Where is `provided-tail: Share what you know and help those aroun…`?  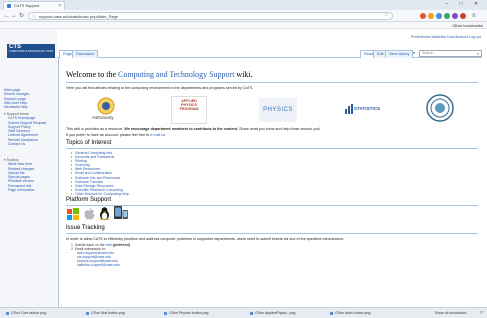 provided-tail: Share what you know and help those aroun… is located at coordinates (279, 129).